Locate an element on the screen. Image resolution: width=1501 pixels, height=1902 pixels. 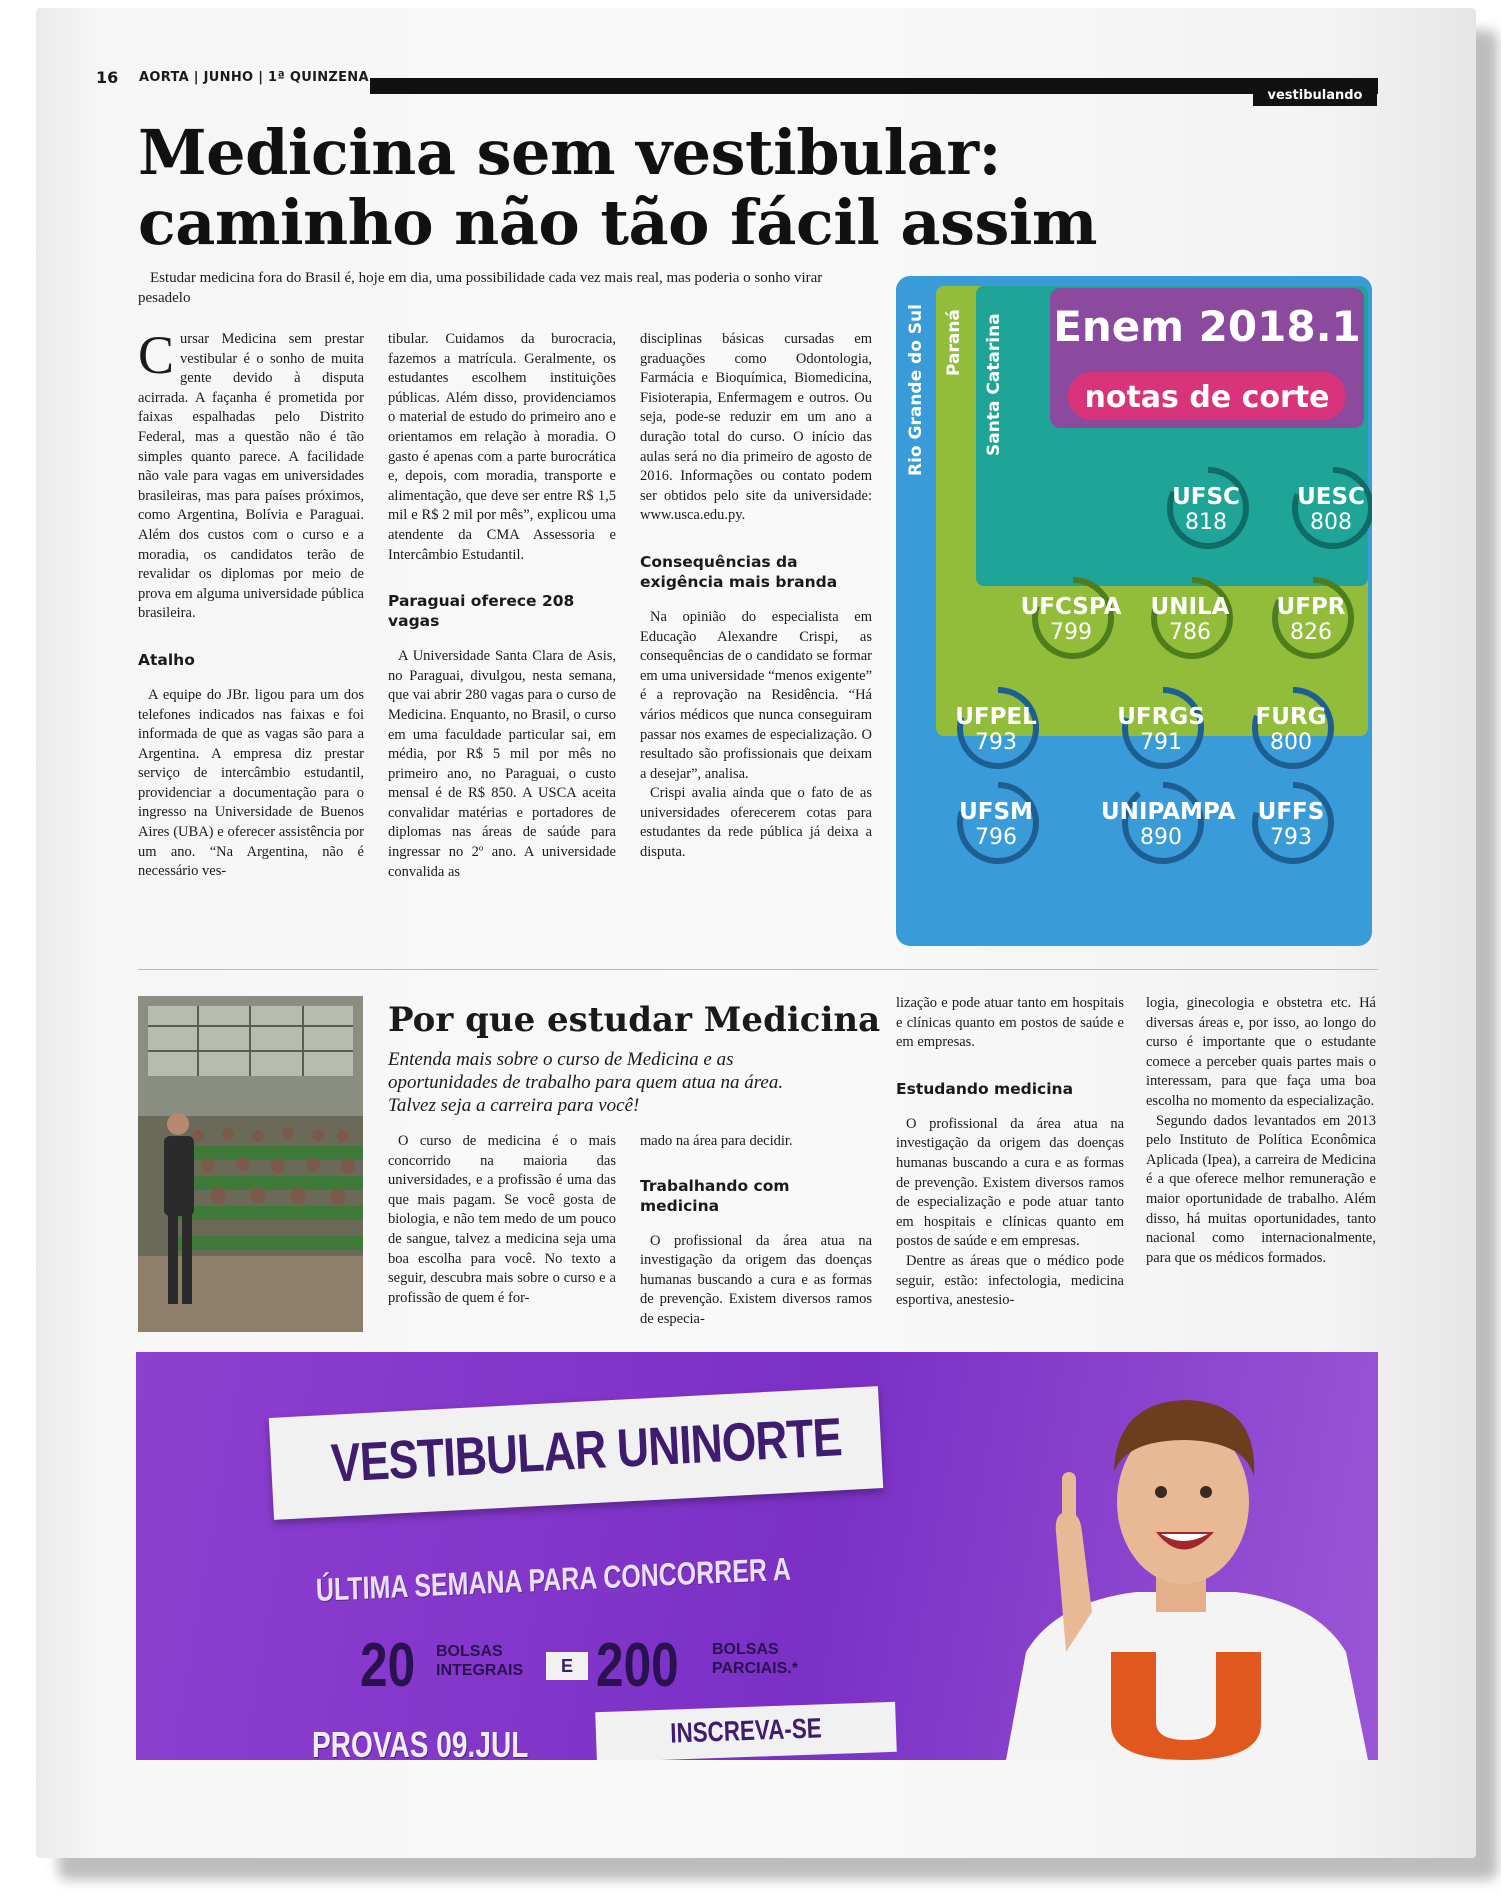
university-name: UFCSPA is located at coordinates (1071, 607).